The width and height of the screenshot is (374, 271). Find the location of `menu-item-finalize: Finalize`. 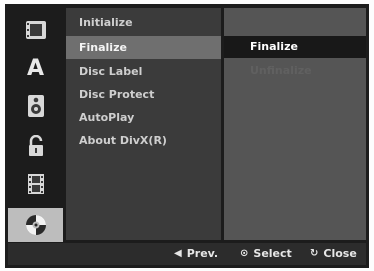

menu-item-finalize: Finalize is located at coordinates (143, 47).